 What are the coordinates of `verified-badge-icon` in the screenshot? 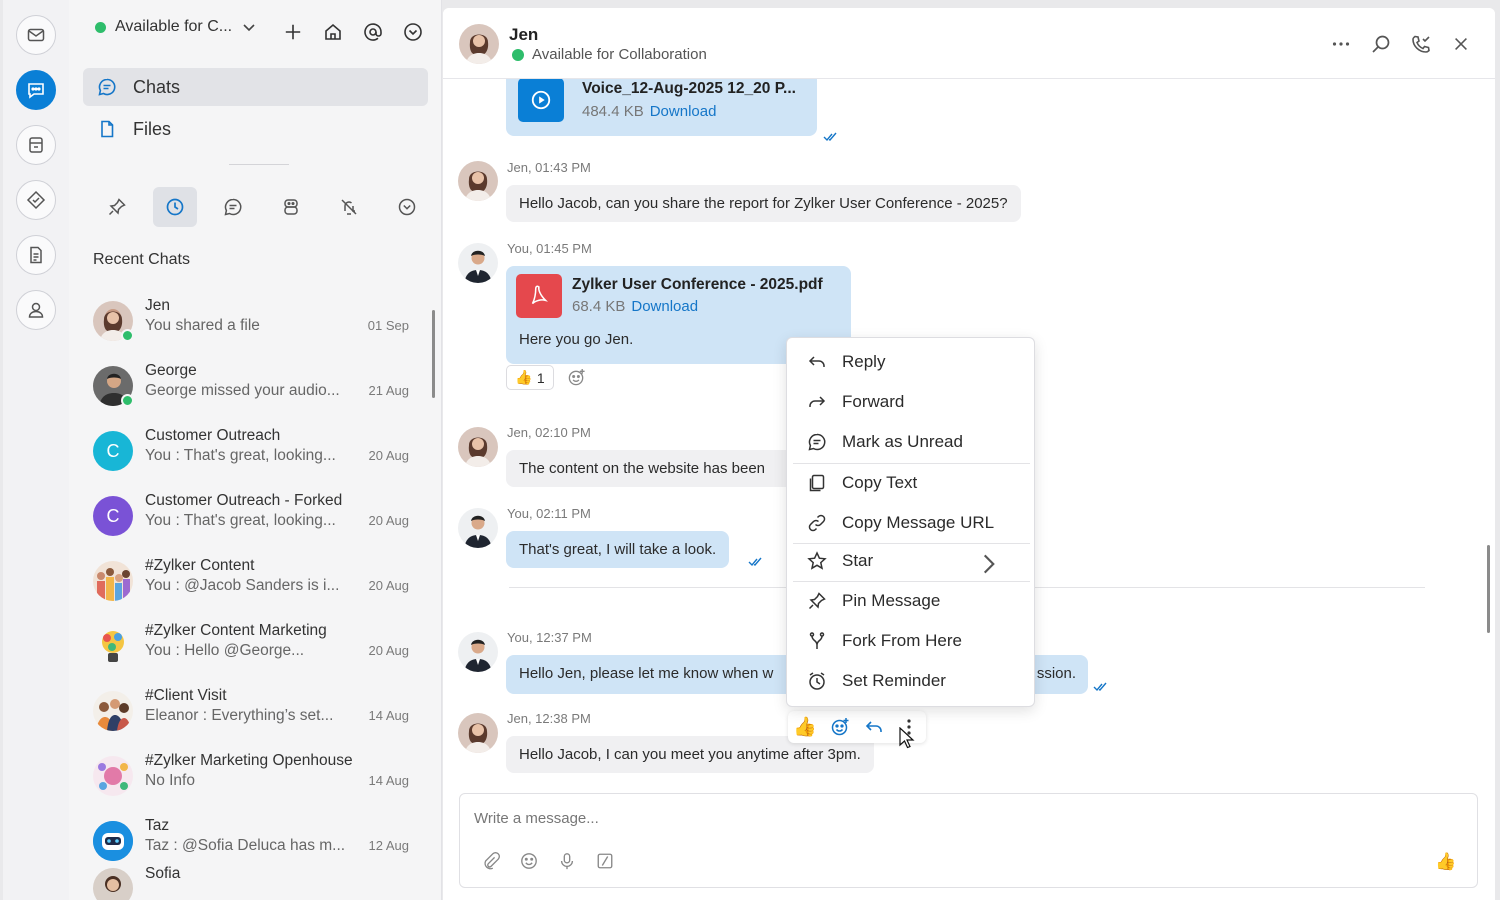 It's located at (36, 200).